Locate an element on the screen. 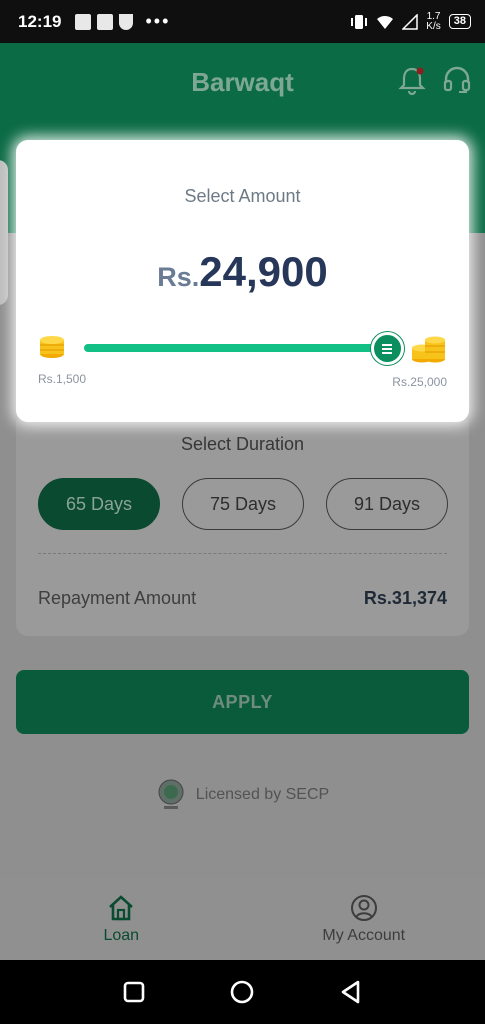 The image size is (485, 1024). nav-item-my-account: My Account is located at coordinates (364, 919).